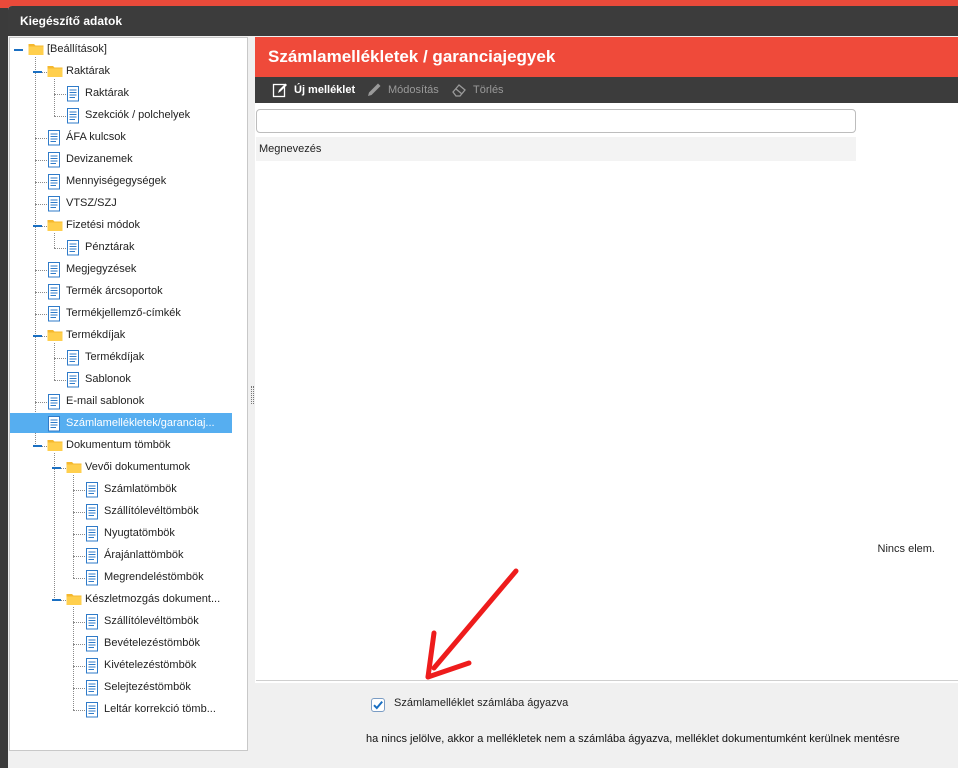  I want to click on tree-item-label: Számlatömbök, so click(140, 489).